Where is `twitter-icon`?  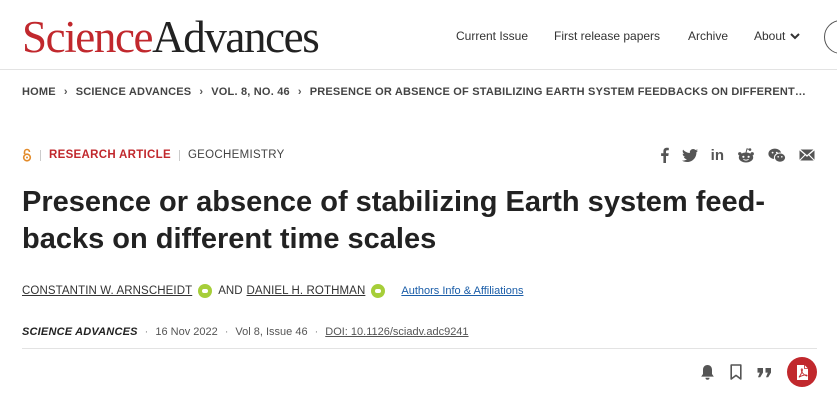
twitter-icon is located at coordinates (689, 155).